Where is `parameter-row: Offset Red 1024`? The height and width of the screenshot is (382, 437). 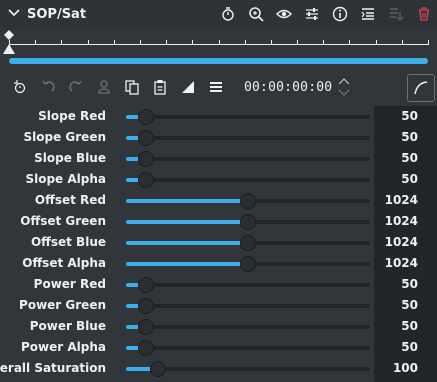 parameter-row: Offset Red 1024 is located at coordinates (218, 200).